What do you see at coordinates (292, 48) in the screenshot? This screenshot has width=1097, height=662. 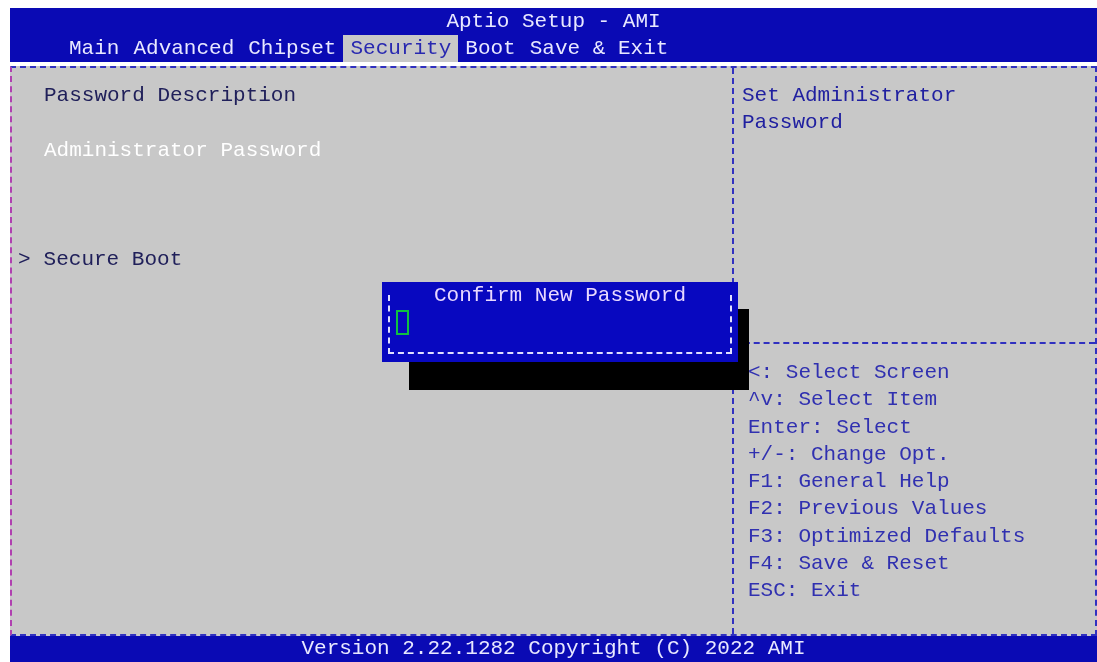 I see `menu-tab: Chipset` at bounding box center [292, 48].